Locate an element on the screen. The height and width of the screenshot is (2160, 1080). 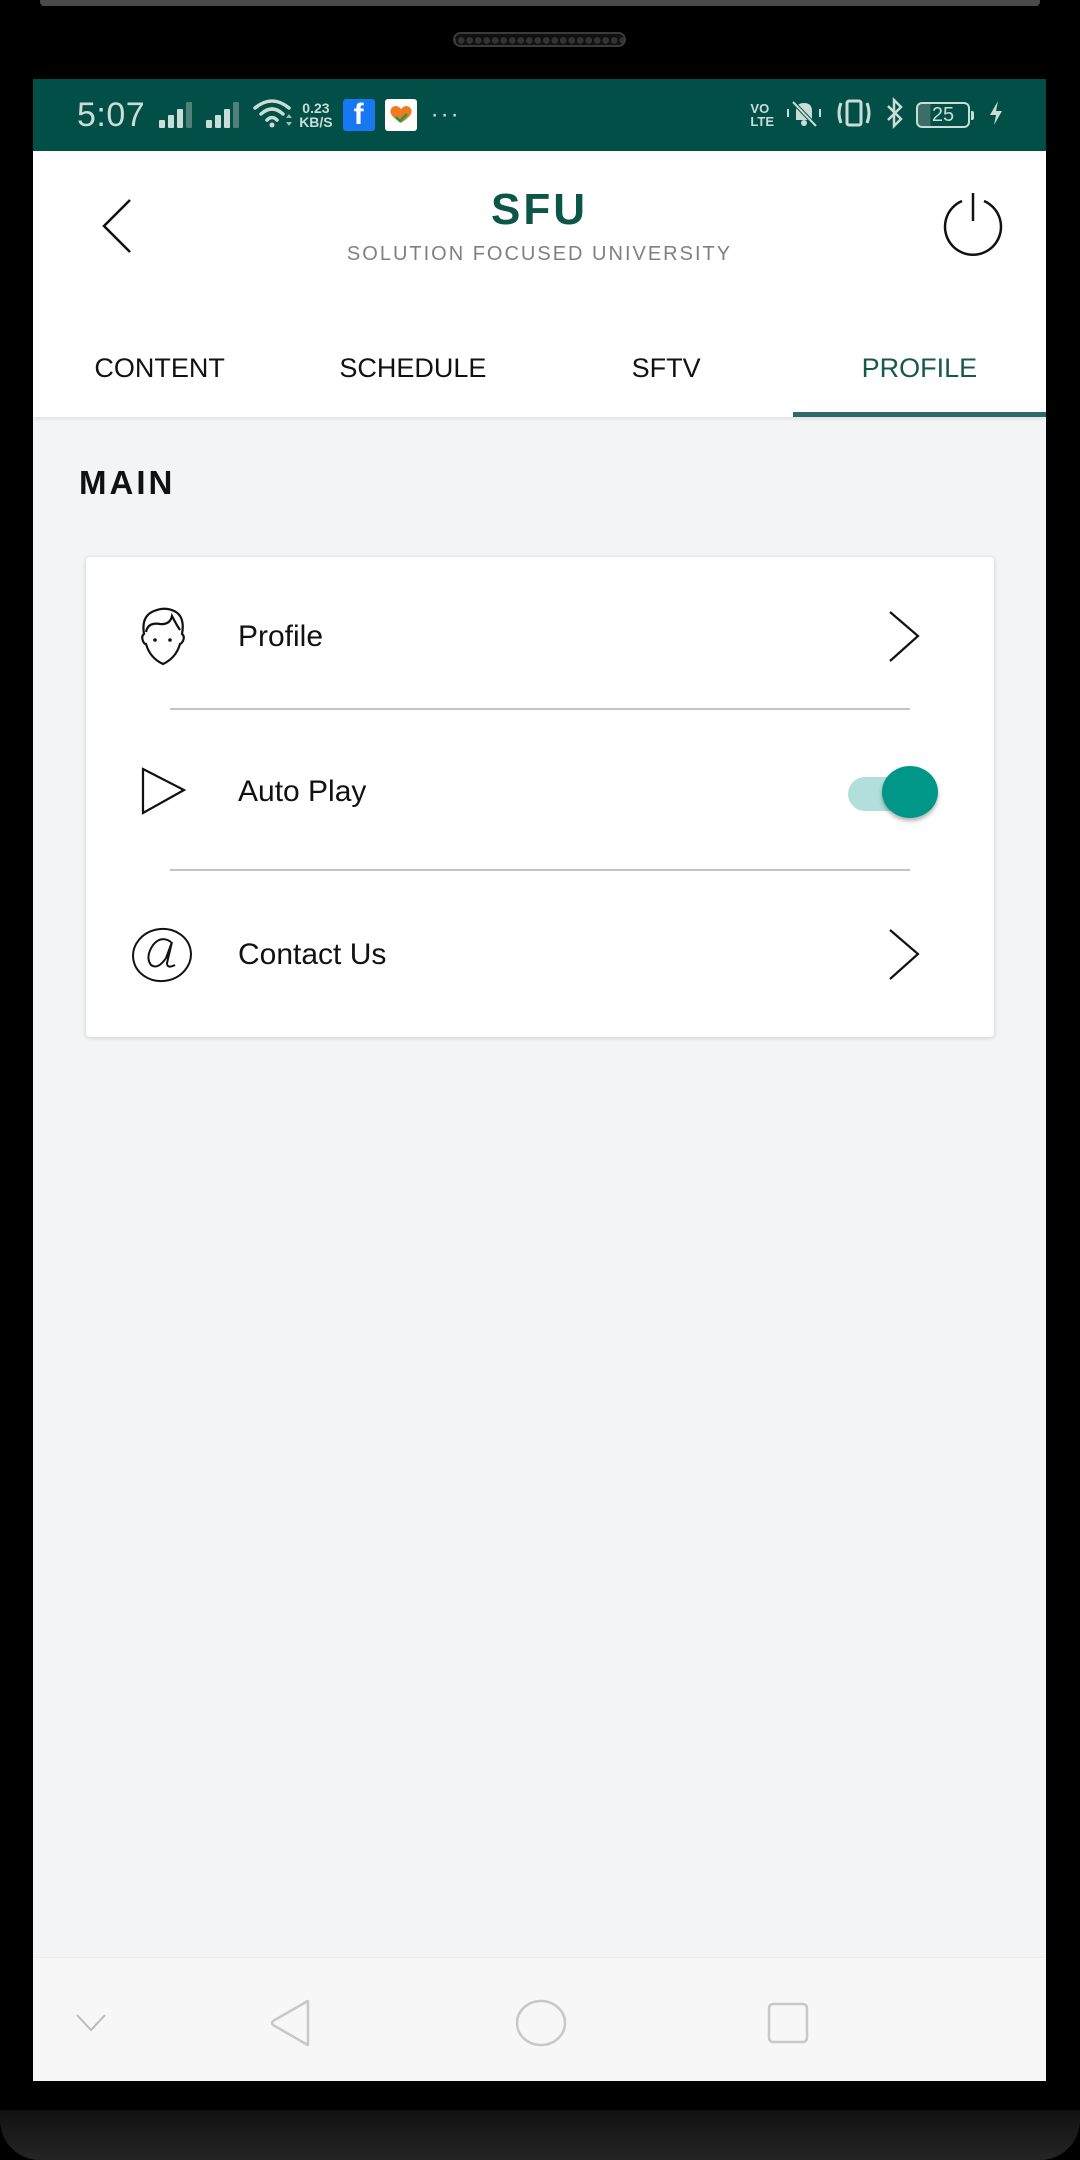
section-title: MAIN is located at coordinates (127, 482).